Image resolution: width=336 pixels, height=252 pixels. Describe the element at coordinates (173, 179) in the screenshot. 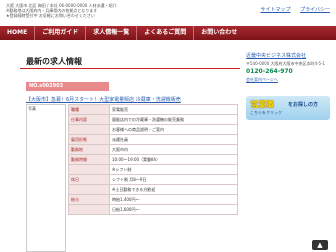

I see `row-value: シフト制 月8〜9日` at that location.